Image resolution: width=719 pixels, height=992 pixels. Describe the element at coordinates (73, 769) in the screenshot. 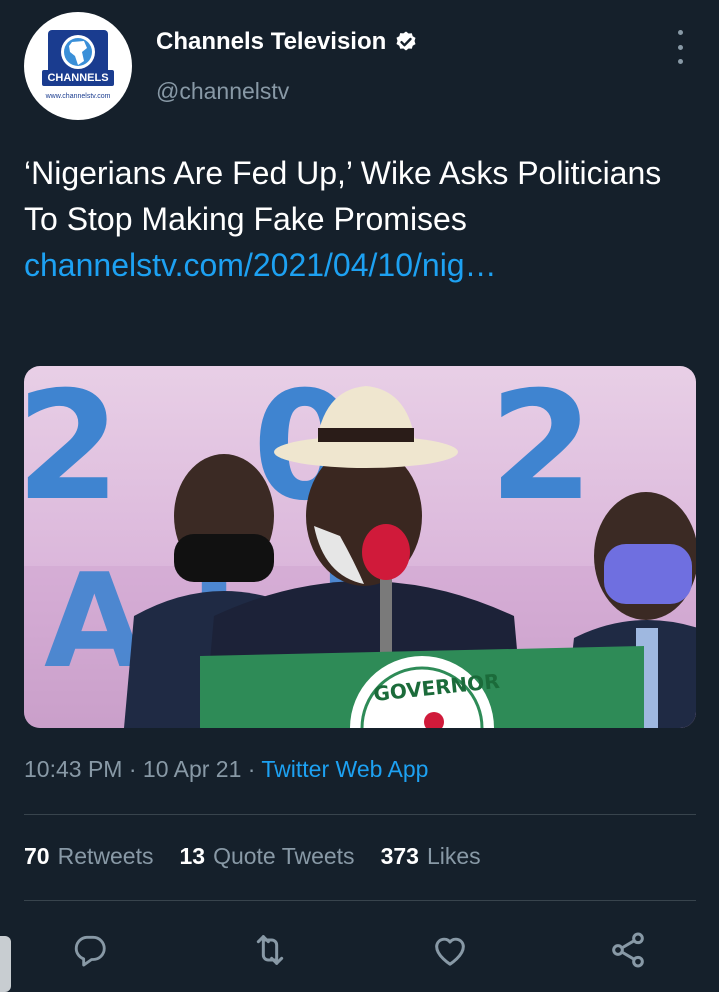

I see `tweet-time: 10:43 PM` at that location.